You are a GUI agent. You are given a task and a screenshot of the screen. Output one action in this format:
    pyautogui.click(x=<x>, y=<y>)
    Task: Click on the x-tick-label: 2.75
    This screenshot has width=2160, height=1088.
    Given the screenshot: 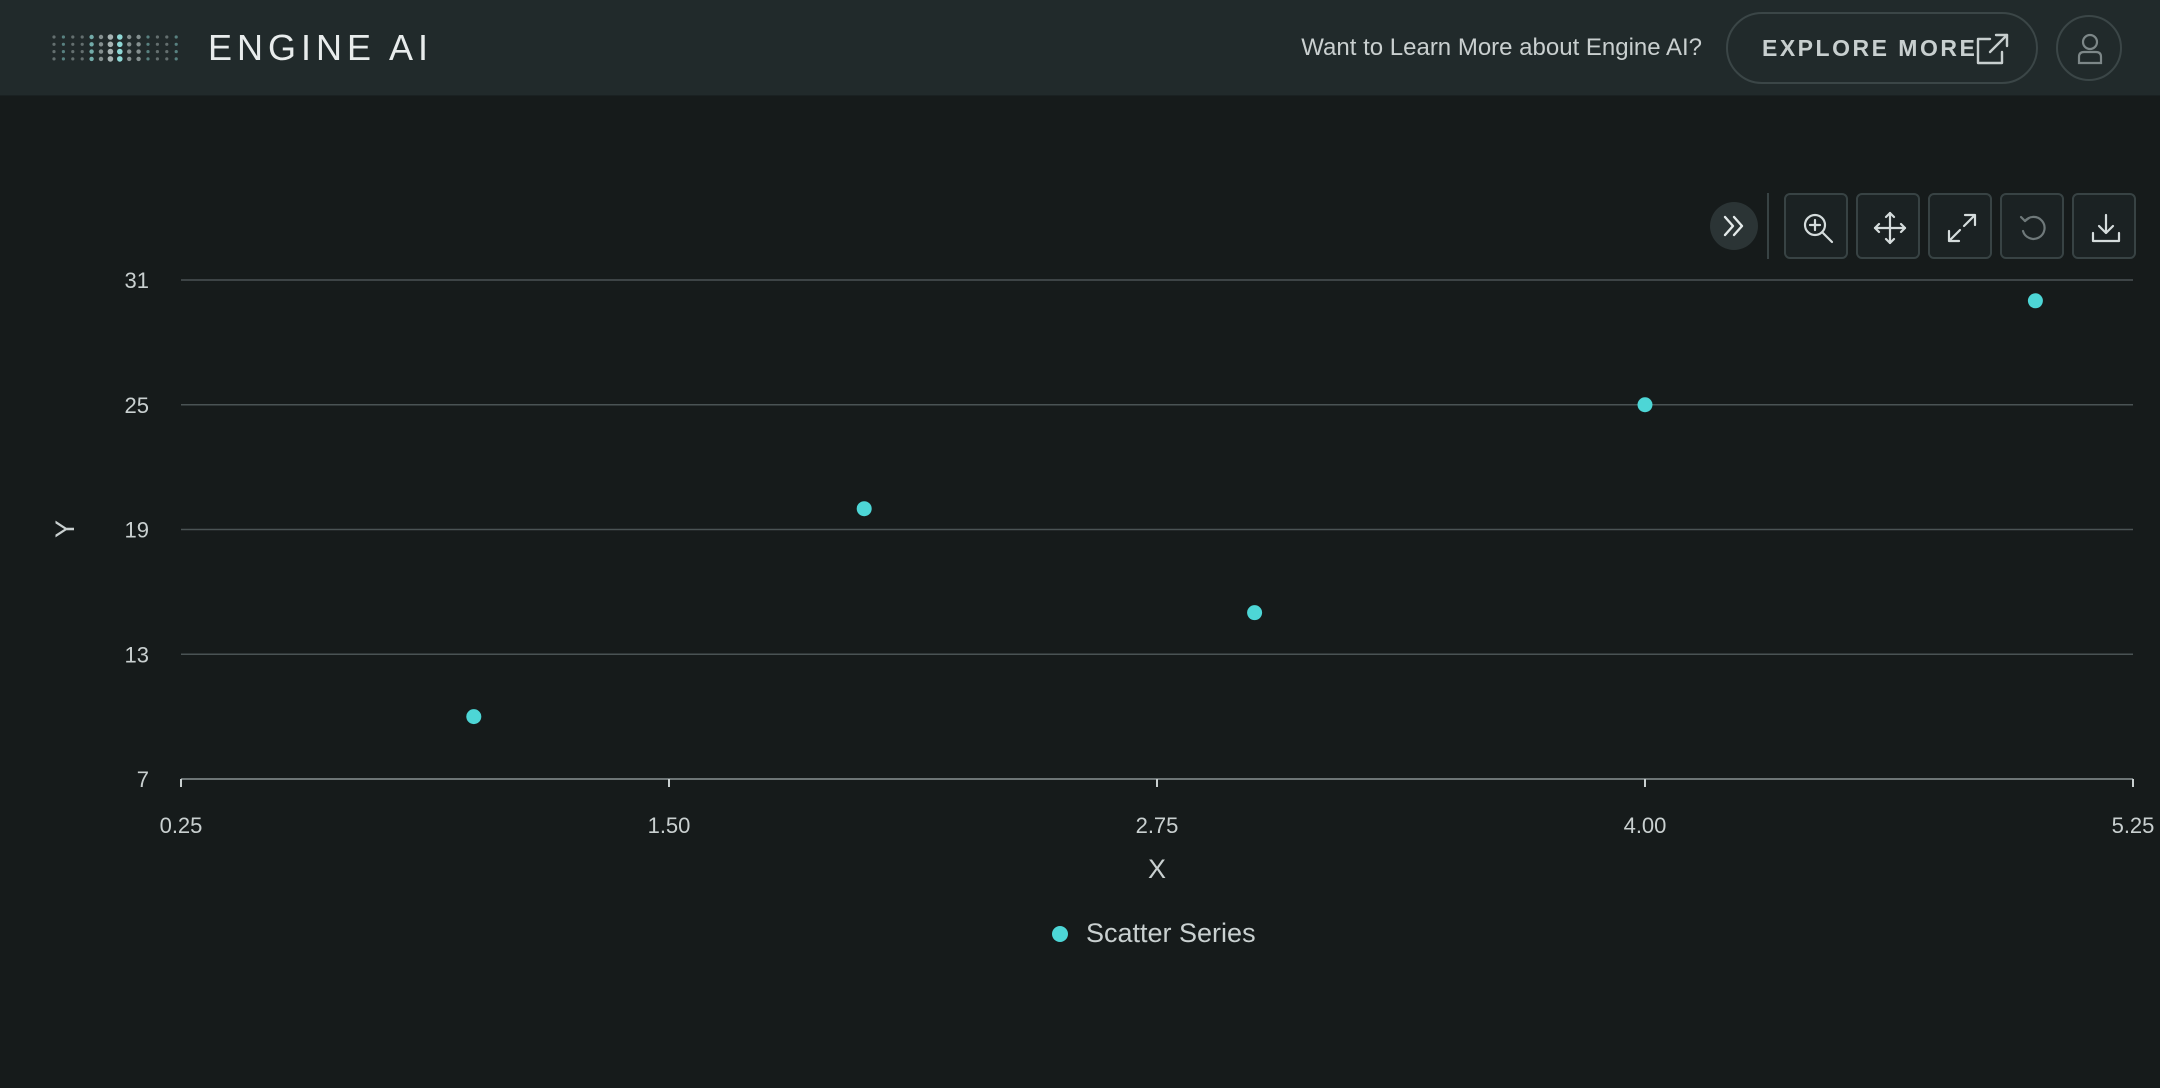 What is the action you would take?
    pyautogui.click(x=1157, y=825)
    